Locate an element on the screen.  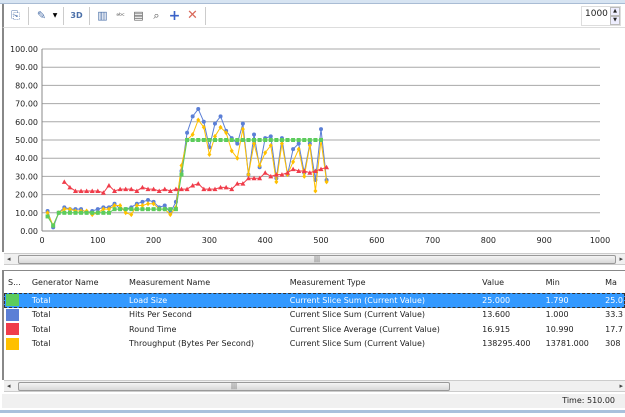
y-tick-label: 20.00 is located at coordinates (26, 195).